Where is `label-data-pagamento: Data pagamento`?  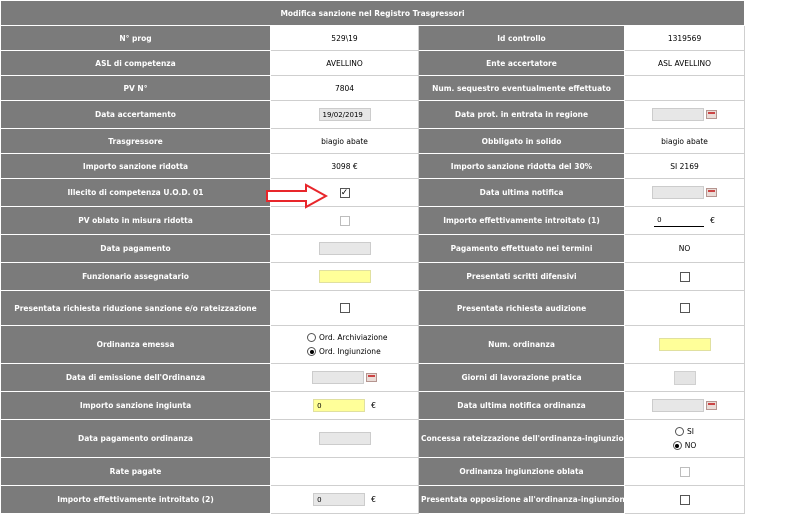
label-data-pagamento: Data pagamento is located at coordinates (135, 248).